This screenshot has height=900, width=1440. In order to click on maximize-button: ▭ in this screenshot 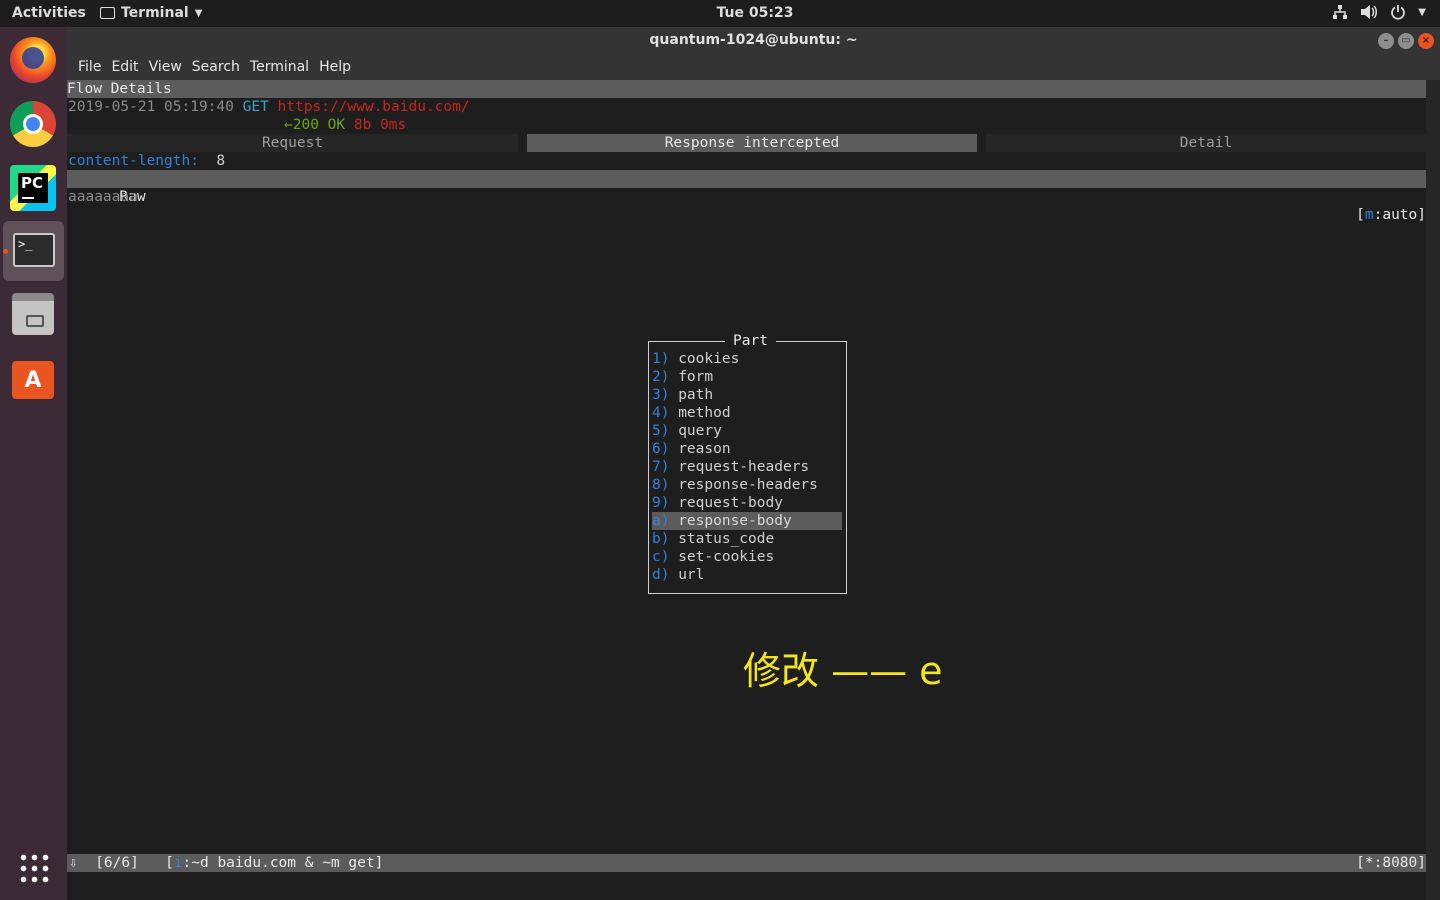, I will do `click(1406, 41)`.